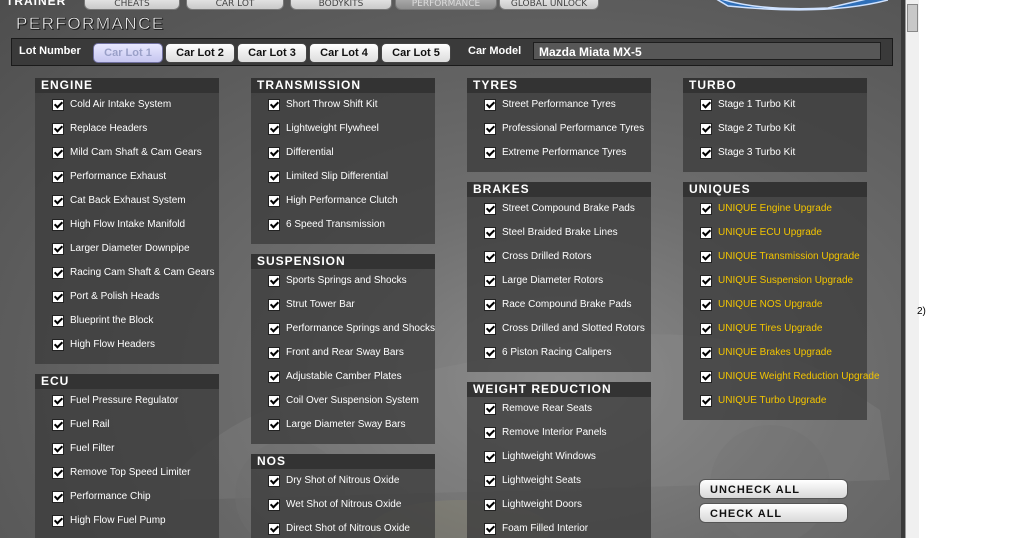 The height and width of the screenshot is (538, 1024). I want to click on option-row: High Flow Fuel Pump, so click(127, 522).